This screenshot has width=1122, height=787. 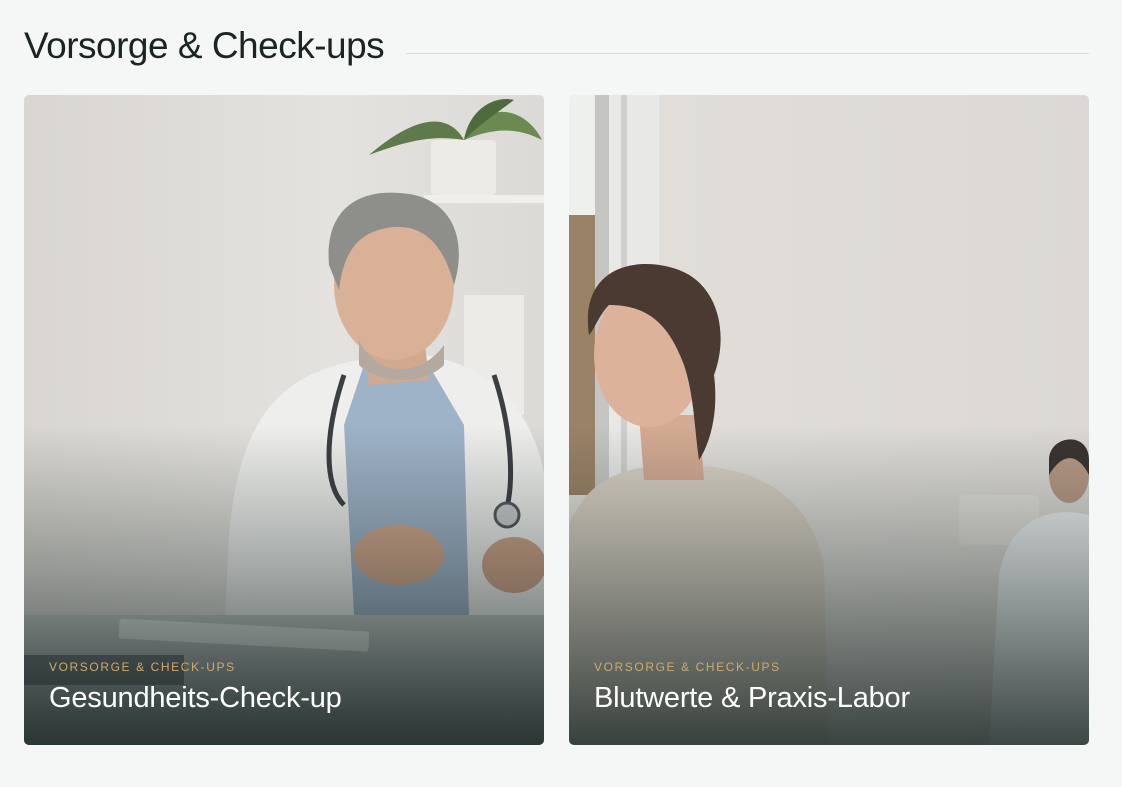 What do you see at coordinates (747, 53) in the screenshot?
I see `section-divider` at bounding box center [747, 53].